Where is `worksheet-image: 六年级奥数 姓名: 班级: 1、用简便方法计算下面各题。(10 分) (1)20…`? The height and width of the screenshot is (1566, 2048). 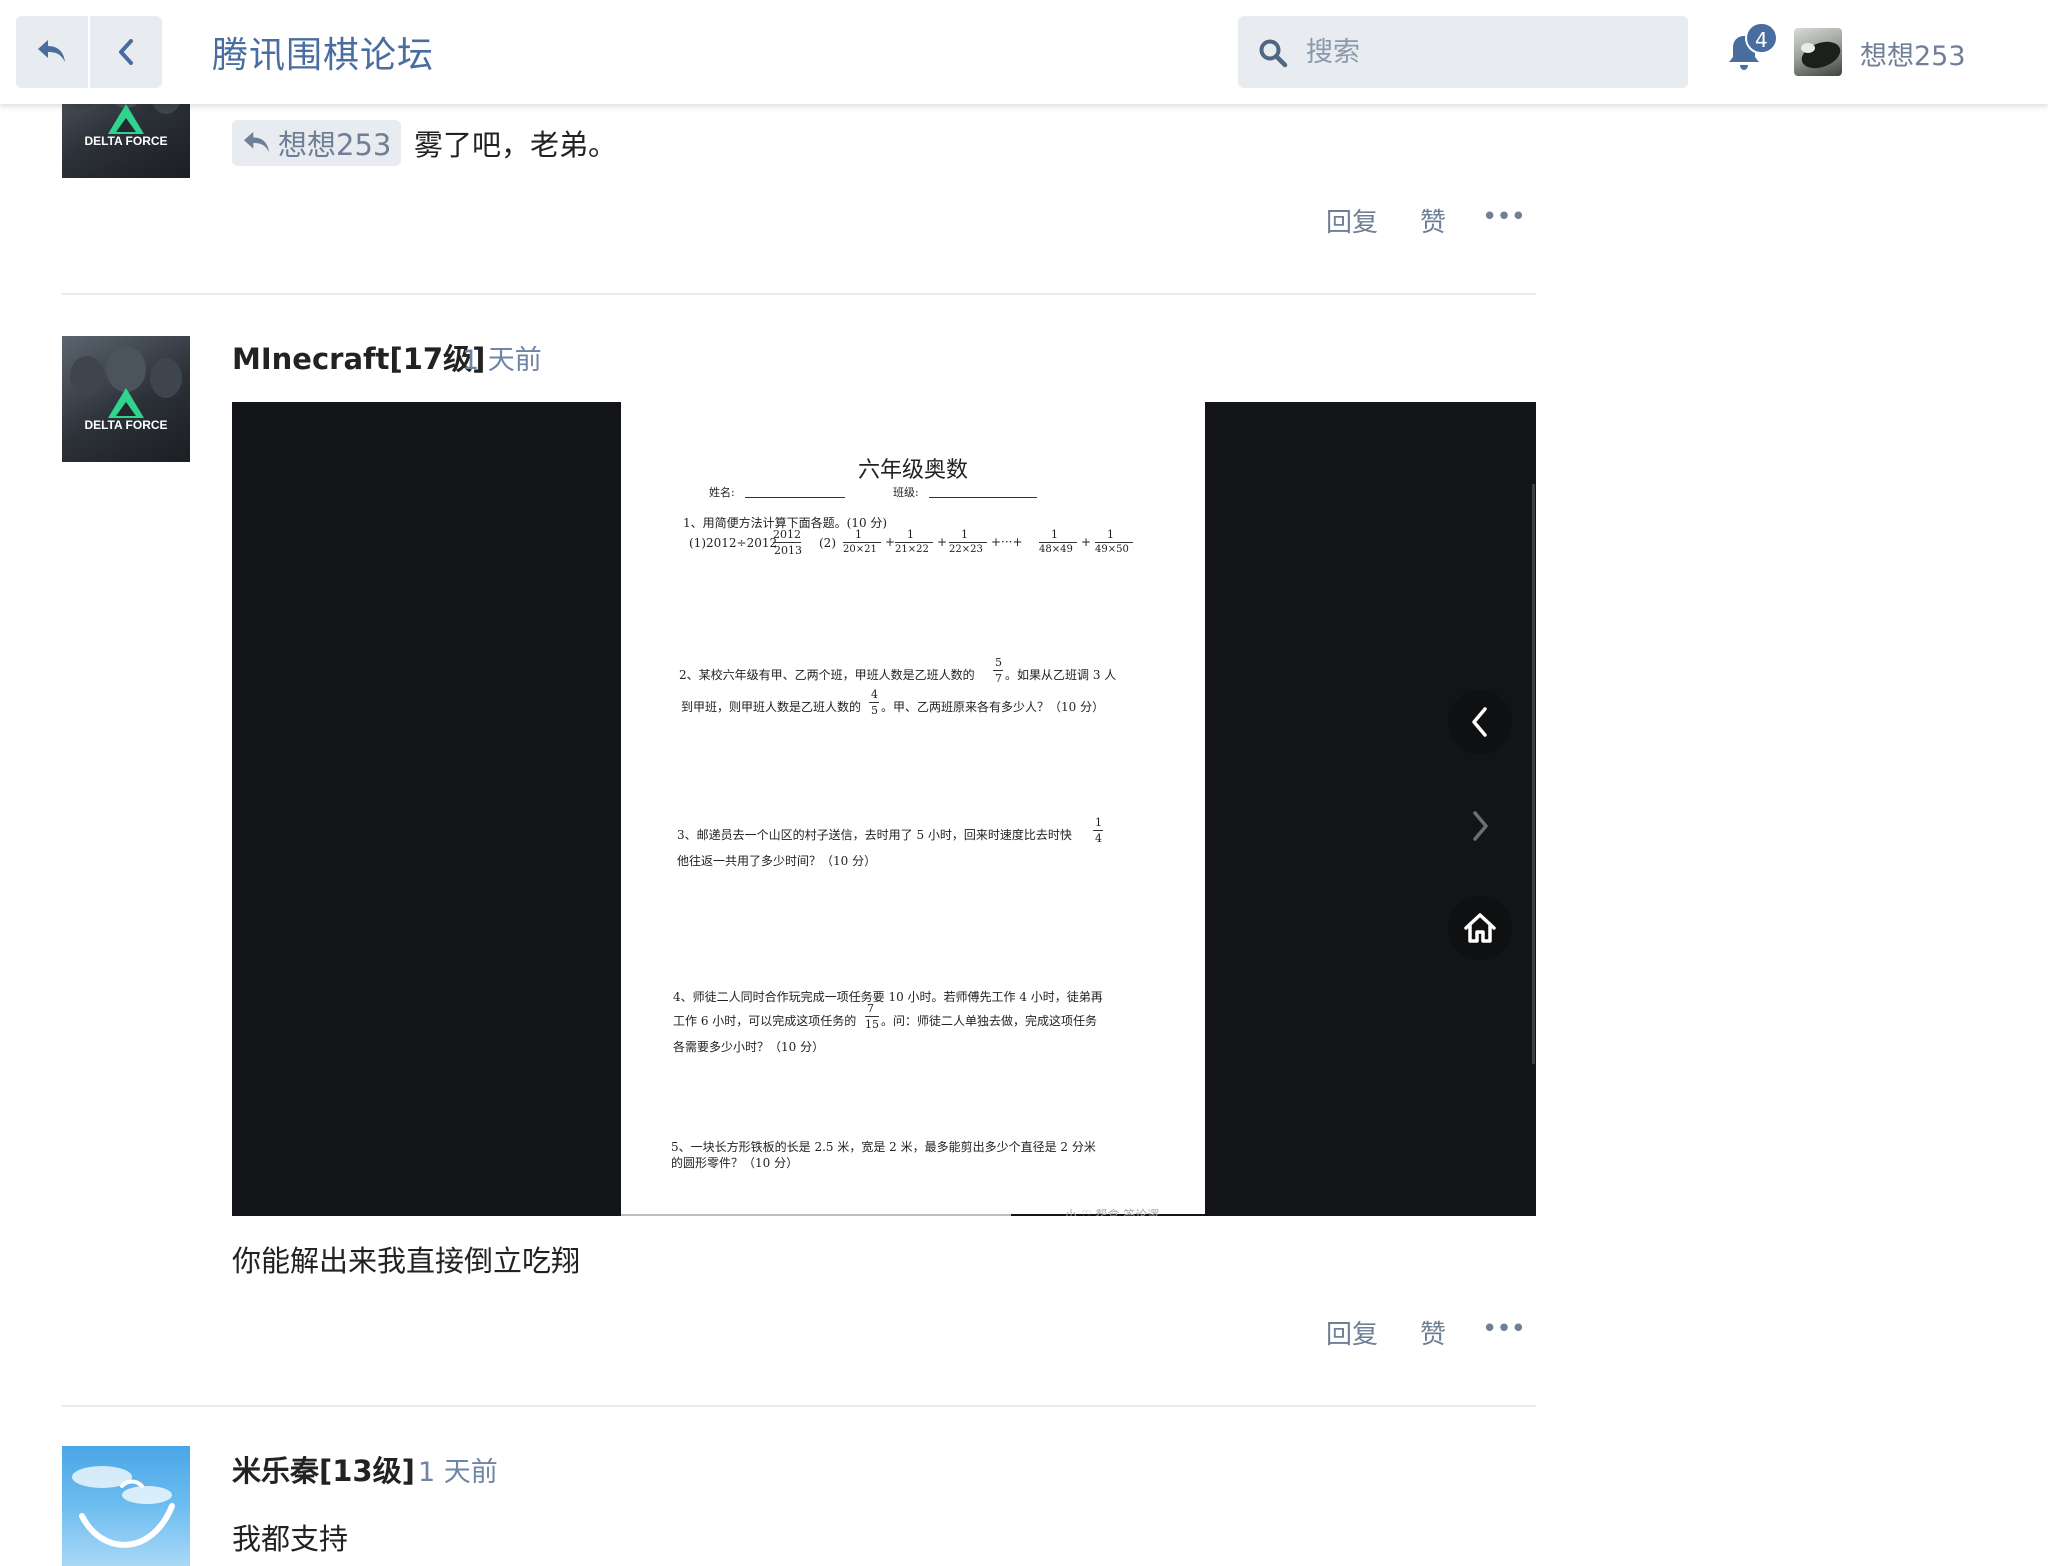 worksheet-image: 六年级奥数 姓名: 班级: 1、用简便方法计算下面各题。(10 分) (1)20… is located at coordinates (913, 809).